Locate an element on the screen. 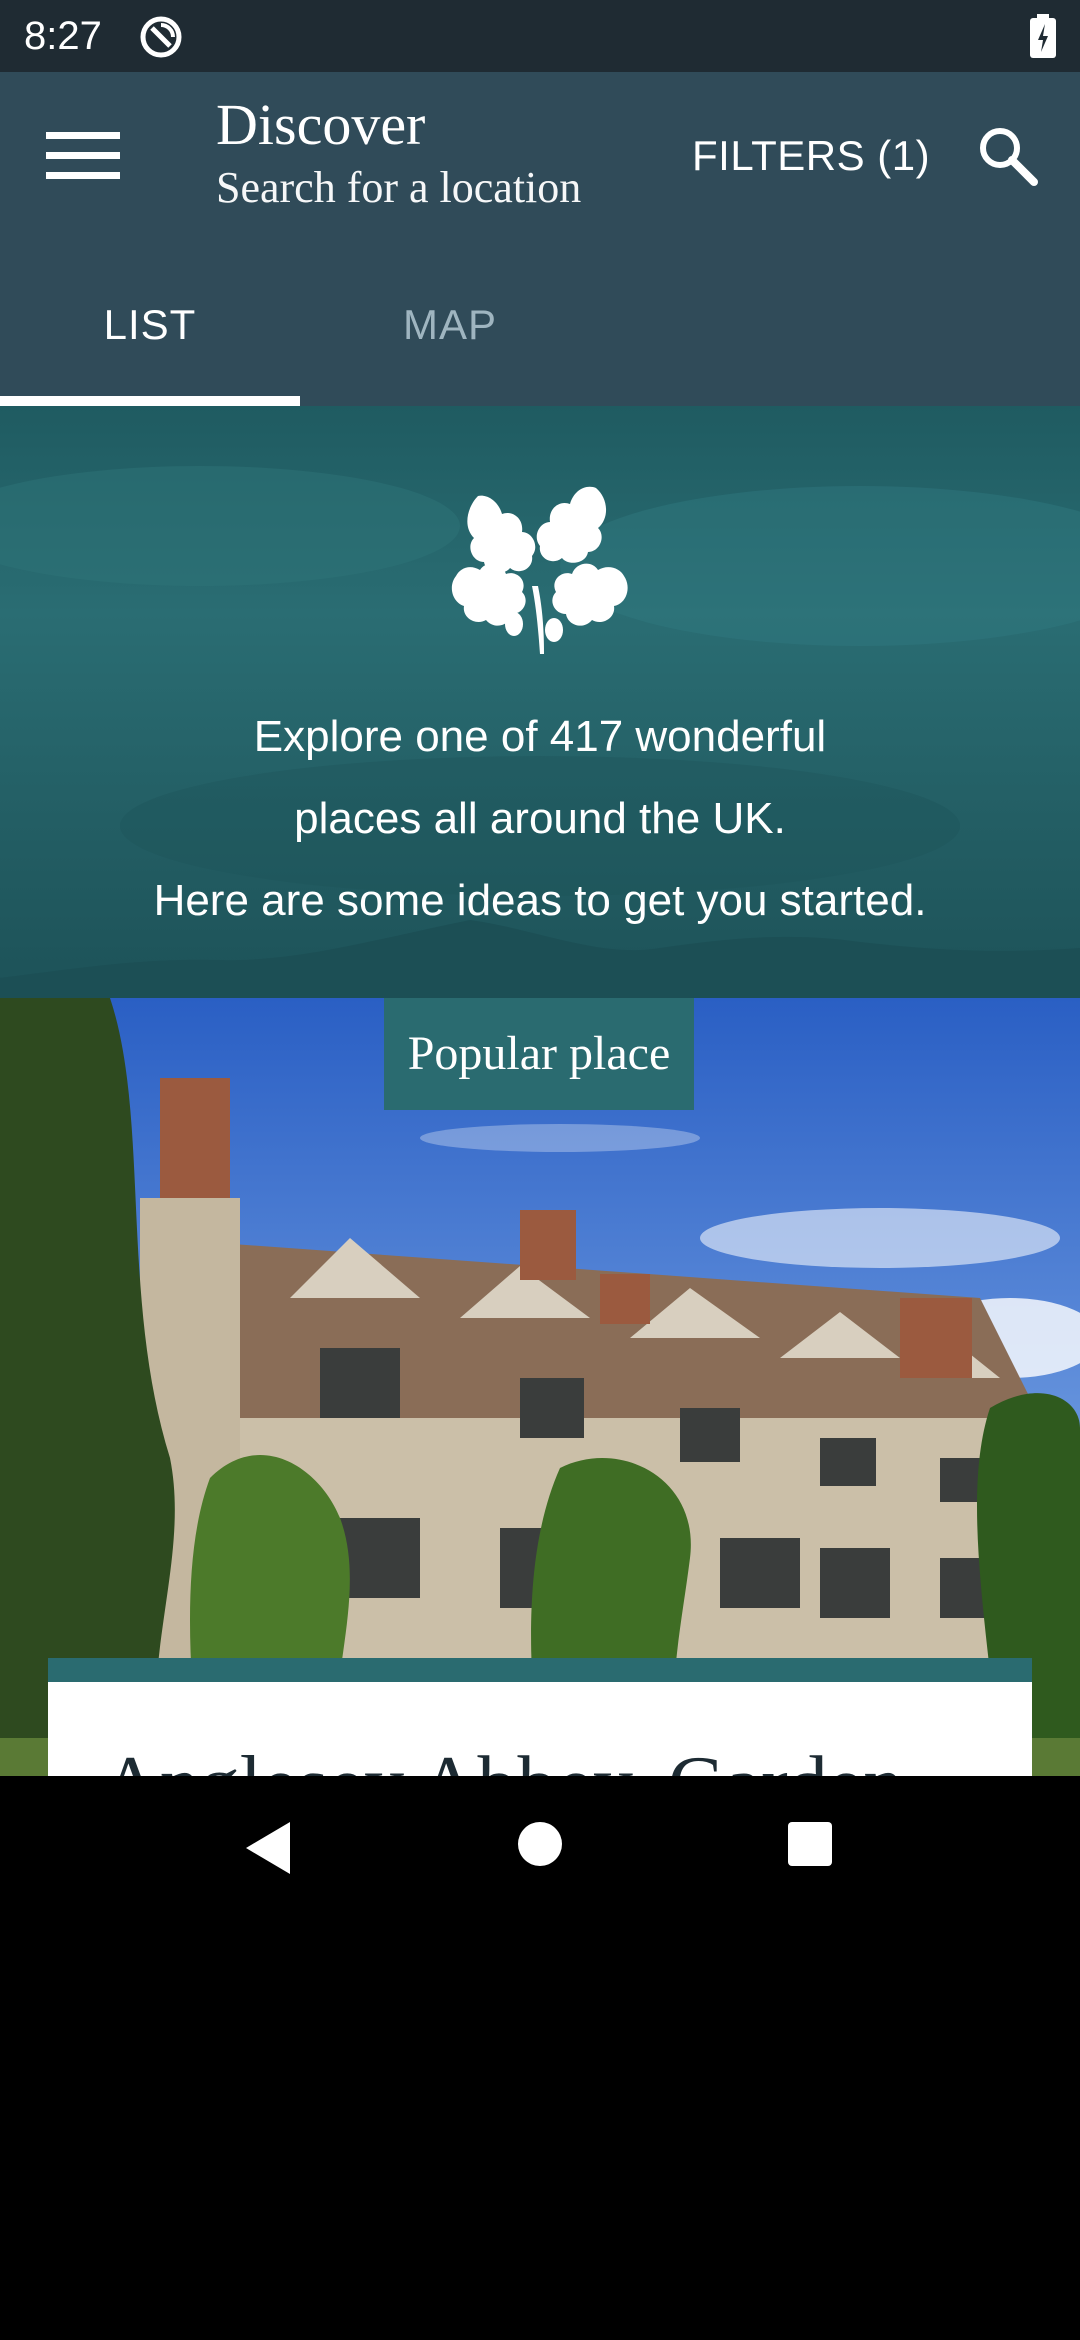 The height and width of the screenshot is (2340, 1080). intro-line: places all around the UK. is located at coordinates (540, 818).